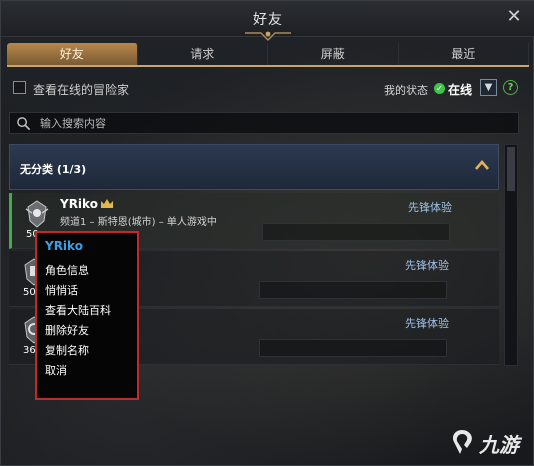  Describe the element at coordinates (24, 124) in the screenshot. I see `search-icon` at that location.